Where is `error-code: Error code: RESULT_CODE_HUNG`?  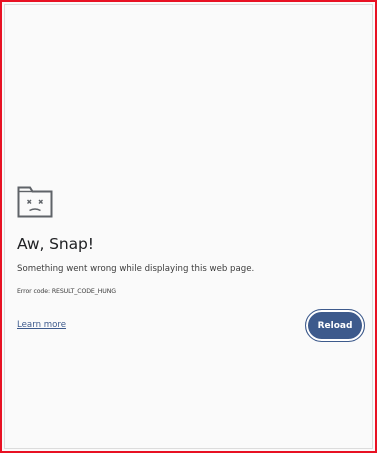 error-code: Error code: RESULT_CODE_HUNG is located at coordinates (66, 291).